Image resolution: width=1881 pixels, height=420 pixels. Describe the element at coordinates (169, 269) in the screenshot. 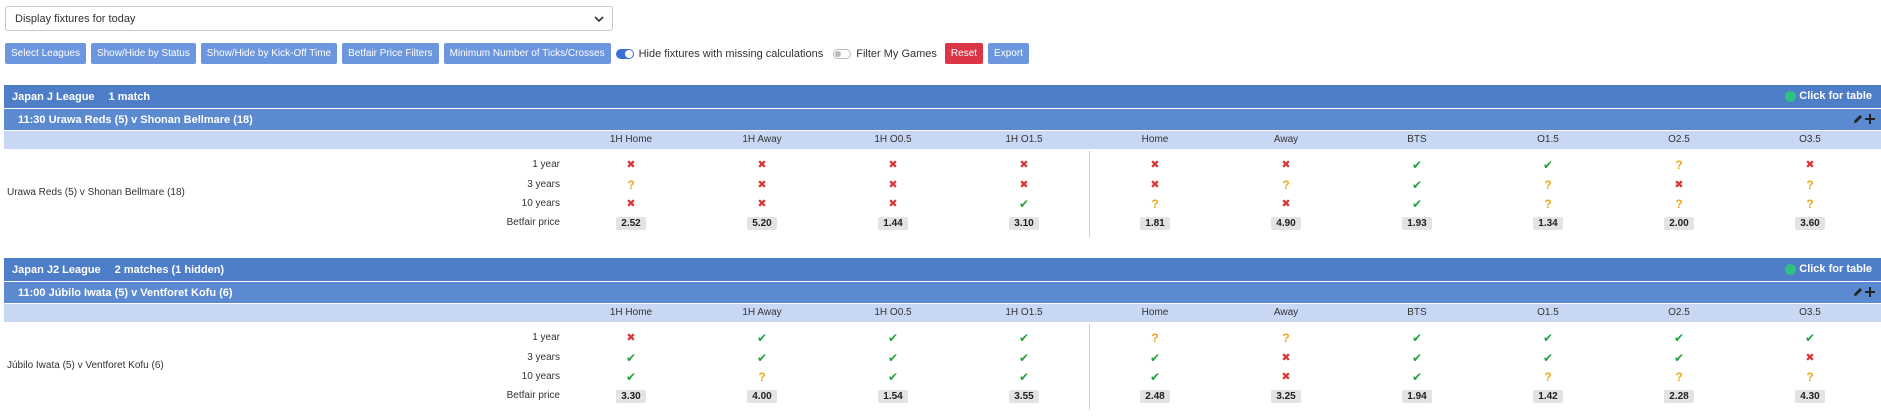

I see `league-match-count: 2 matches (1 hidden)` at that location.